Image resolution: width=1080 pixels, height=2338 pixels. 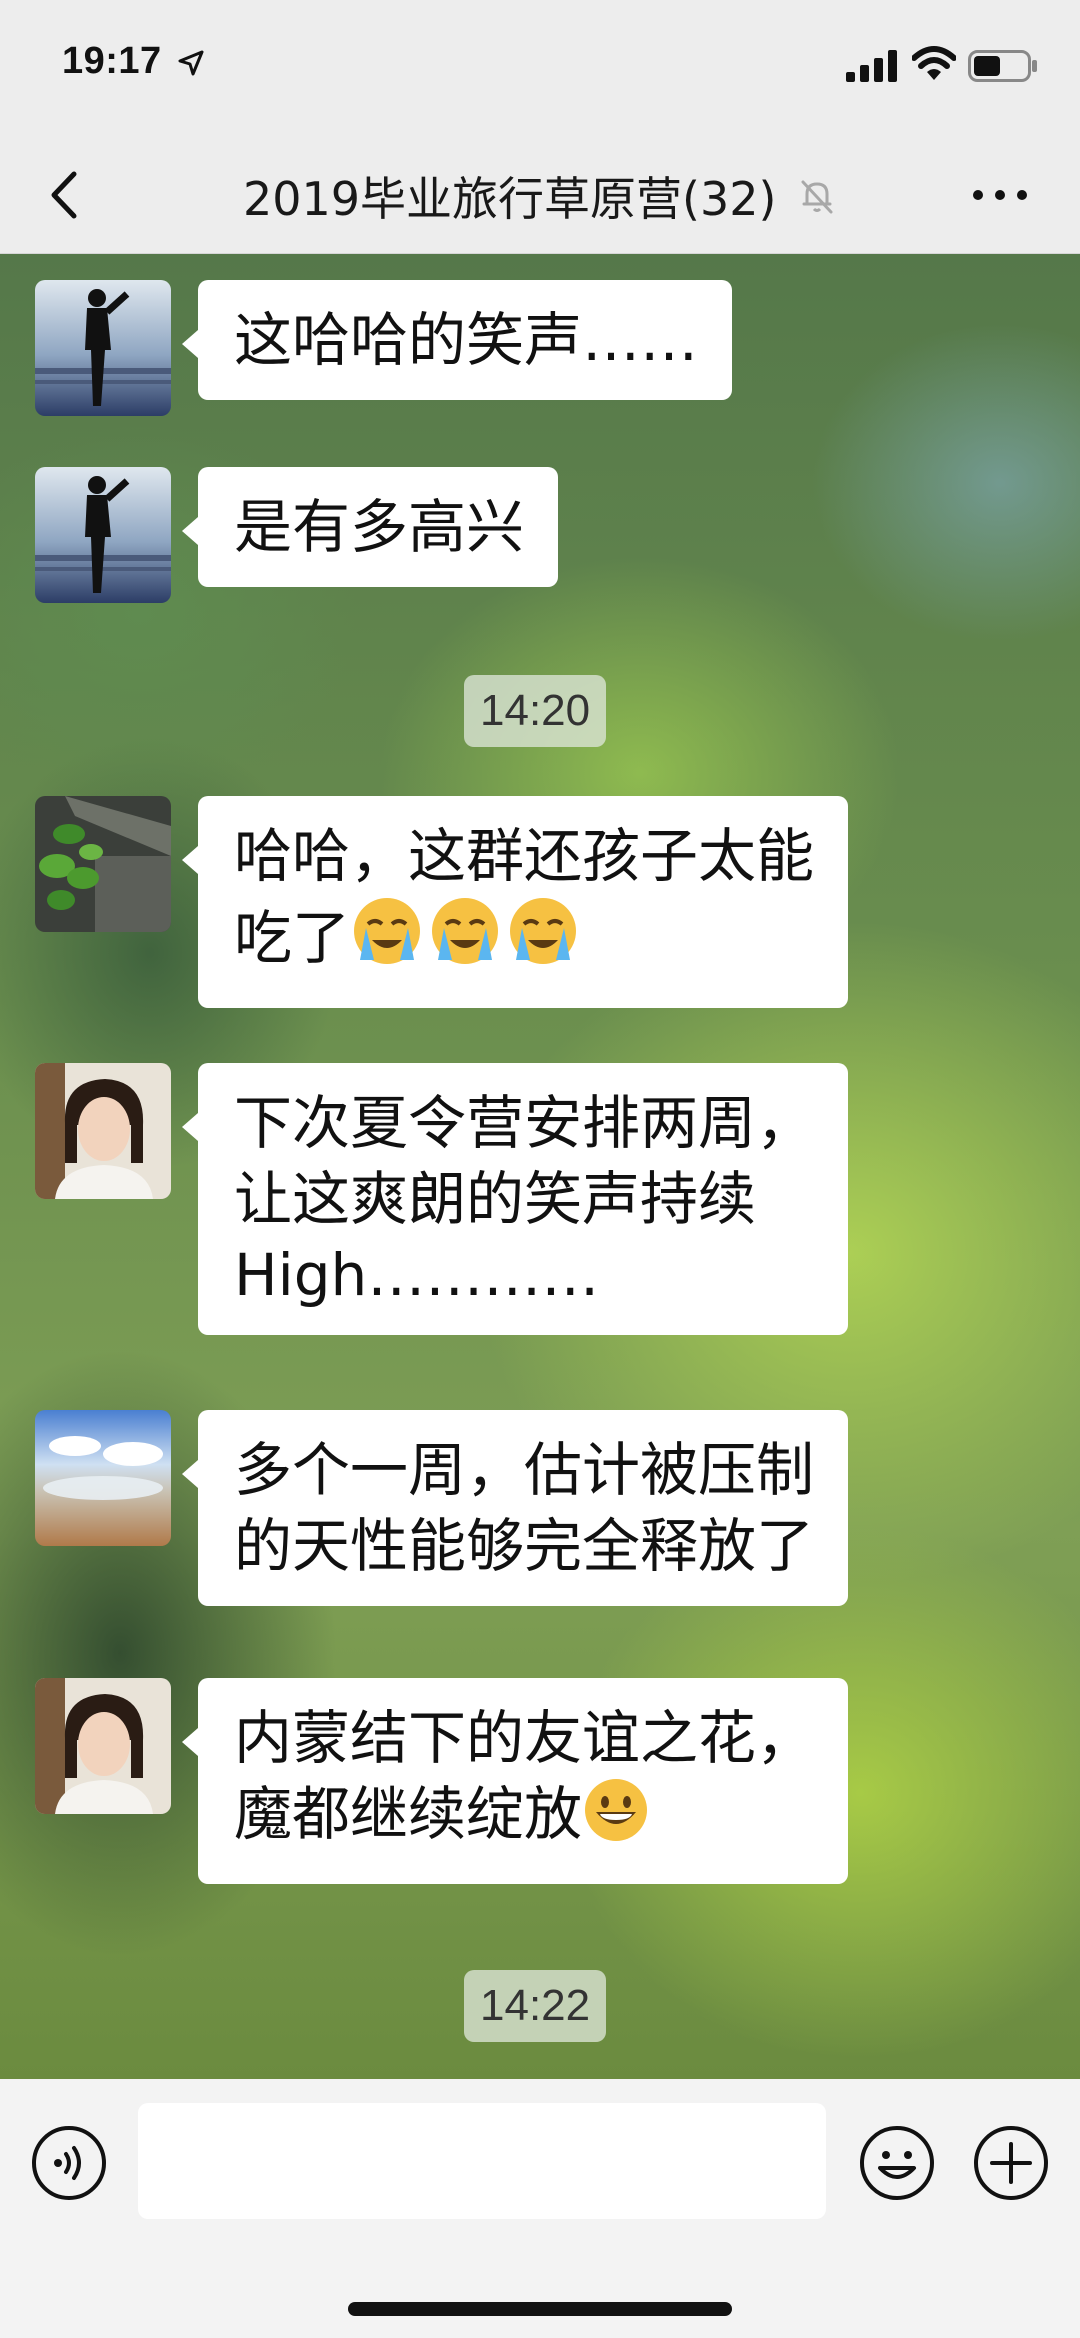 What do you see at coordinates (515, 1508) in the screenshot?
I see `message-bubble: 多个一周，估计被压制 的天性能够完全释放了` at bounding box center [515, 1508].